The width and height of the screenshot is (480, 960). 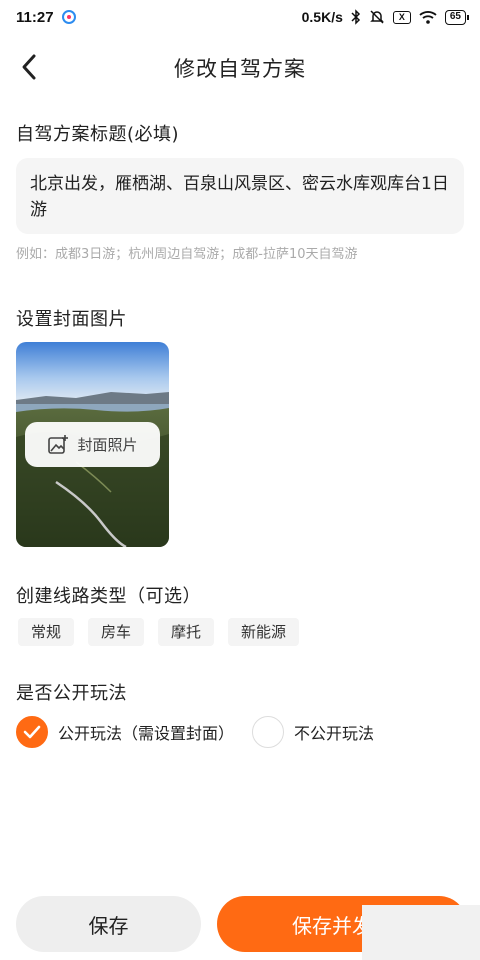 I want to click on cover-photo-button: 封面照片, so click(x=92, y=444).